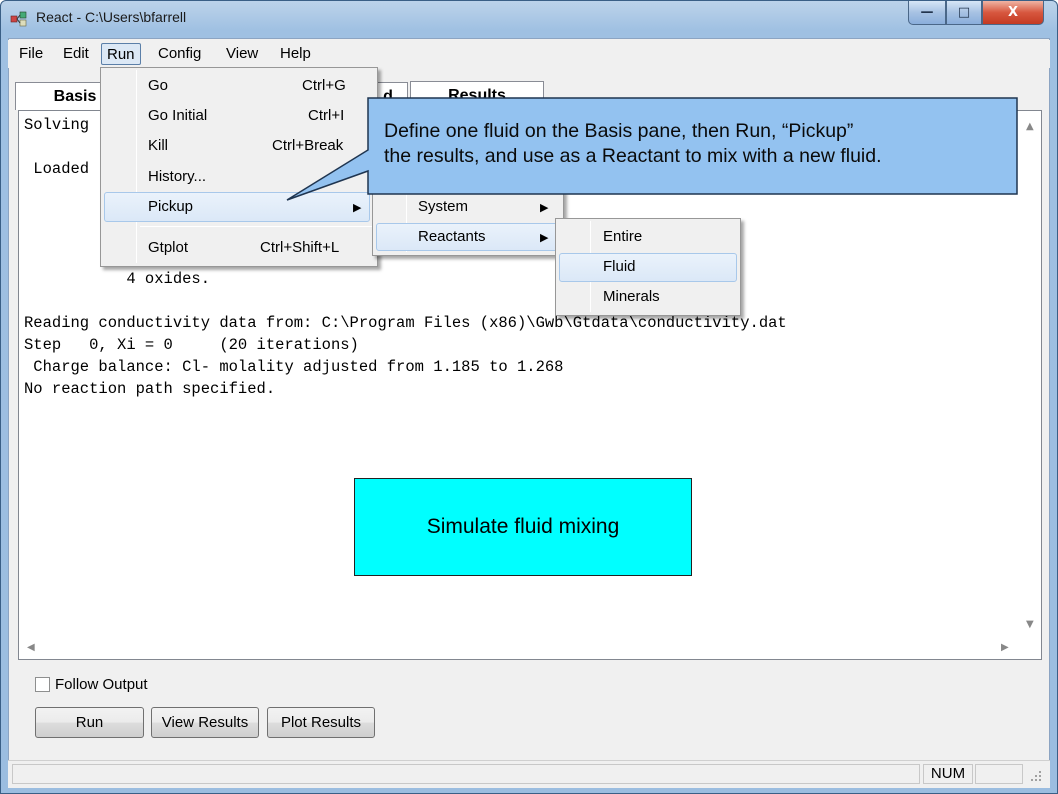 This screenshot has height=794, width=1058. Describe the element at coordinates (1030, 374) in the screenshot. I see `vertical-scrollbar: ▲ ▼` at that location.